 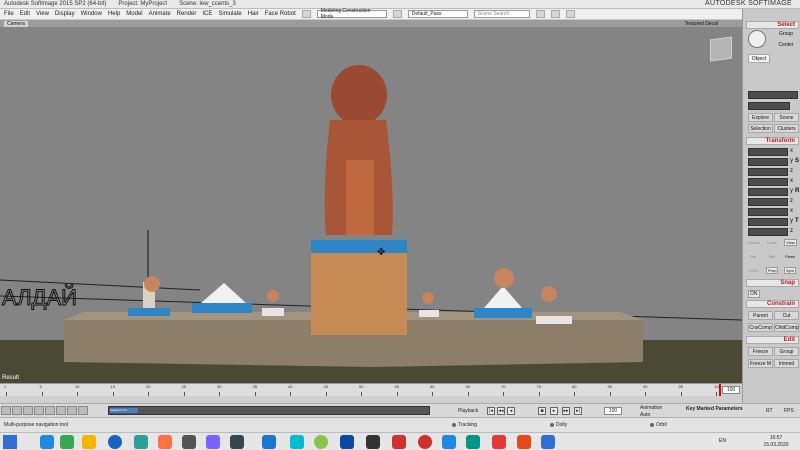 I want to click on snap-header: Snap, so click(x=772, y=283).